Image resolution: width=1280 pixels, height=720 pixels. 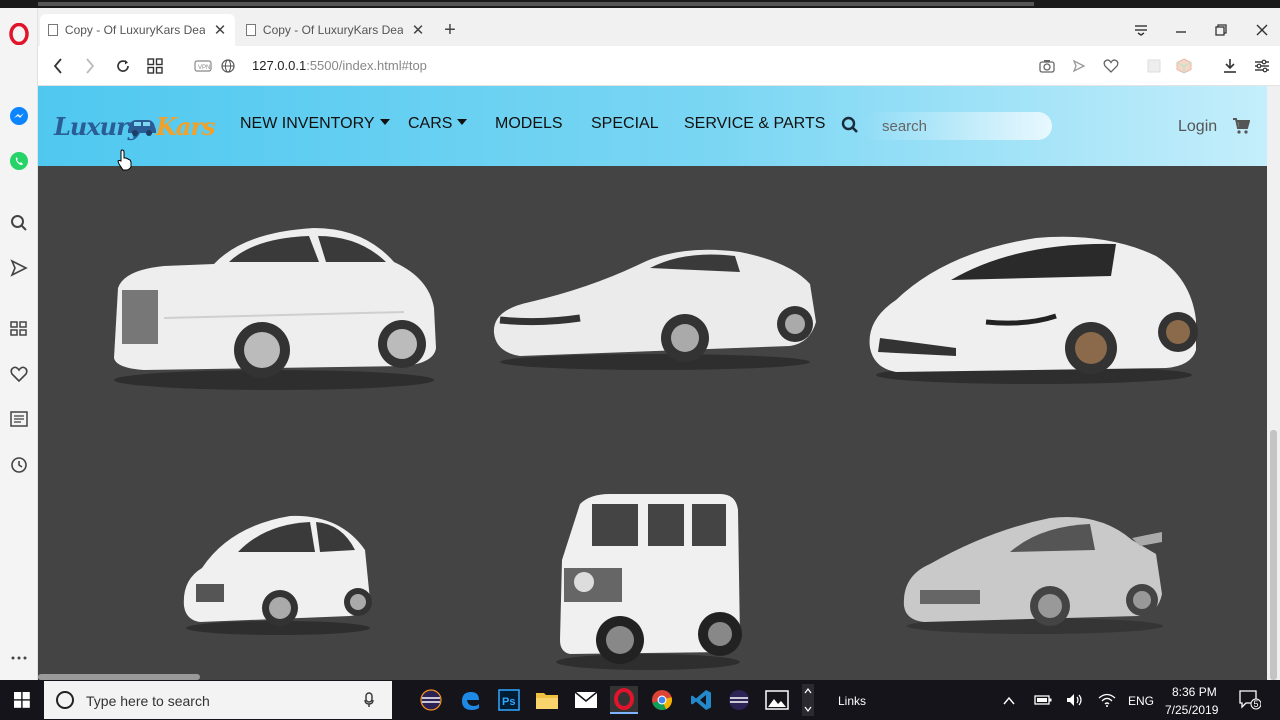 I want to click on svg-text: Ps, so click(x=508, y=702).